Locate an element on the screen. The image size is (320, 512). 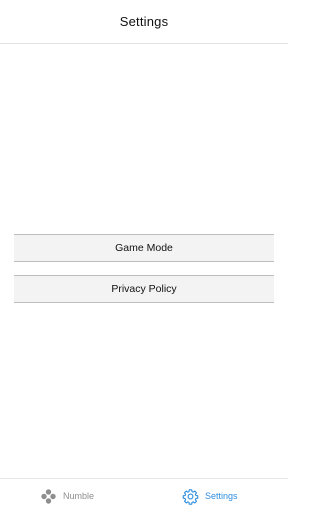
nav-header: Settings is located at coordinates (144, 22).